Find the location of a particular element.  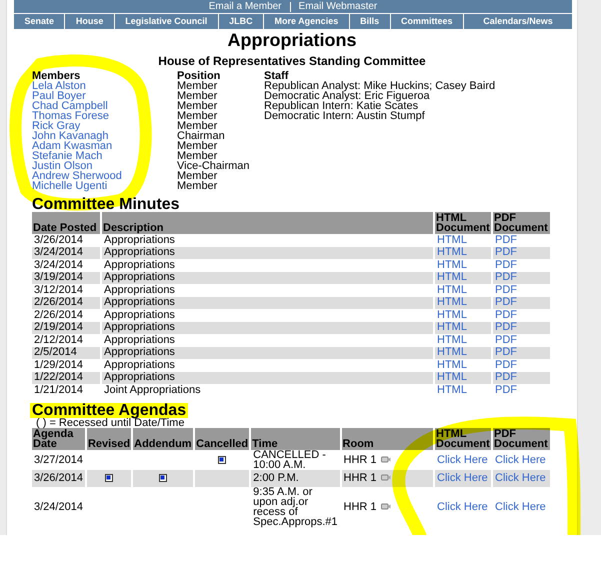

member-link: Andrew Sherwood is located at coordinates (104, 176).